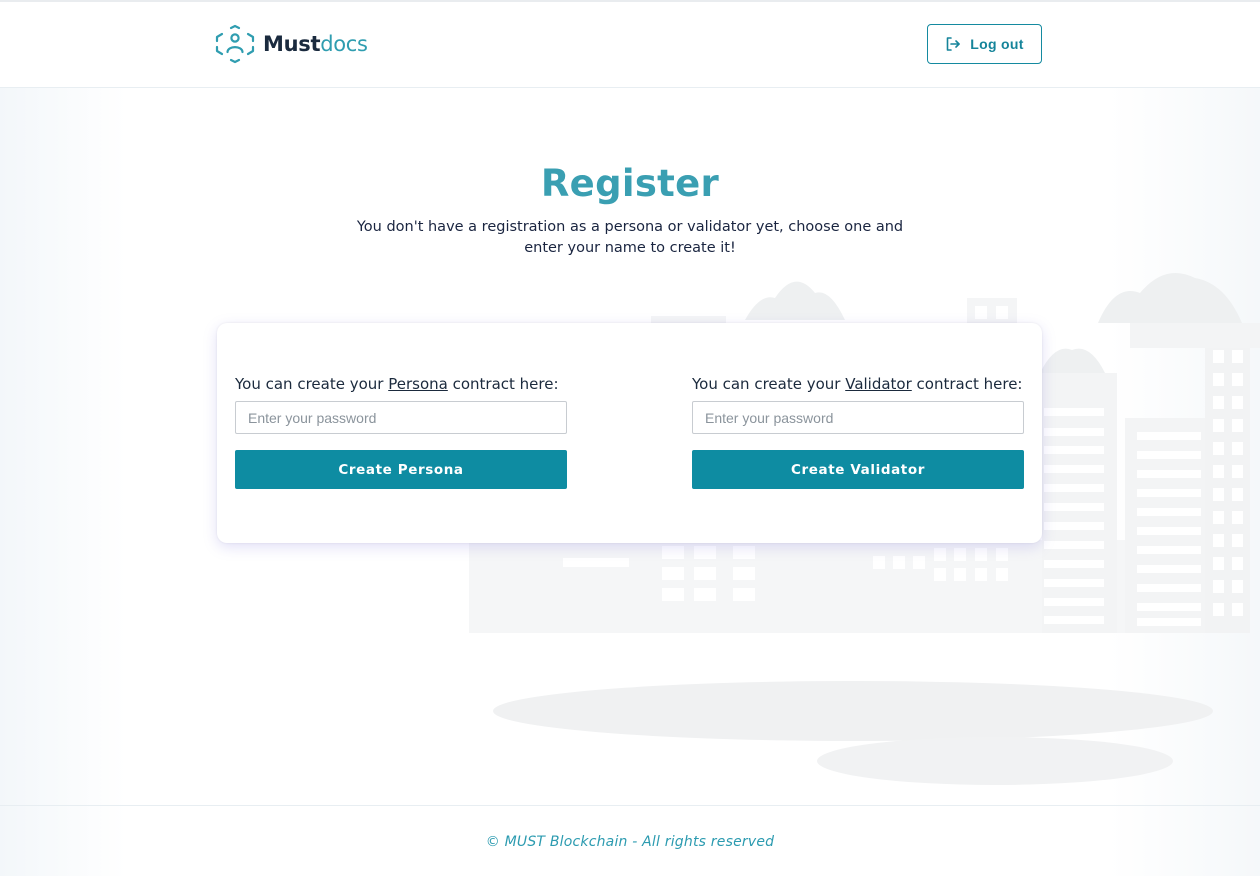  I want to click on page-footer: © MUST Blockchain - All rights reserved, so click(630, 840).